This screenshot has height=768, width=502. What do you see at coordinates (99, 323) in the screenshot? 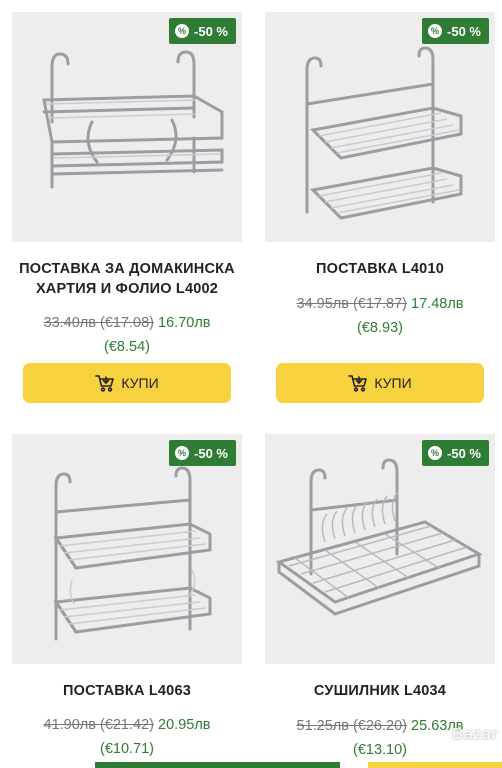
I see `old-price: 33.40лв (€17.08)` at bounding box center [99, 323].